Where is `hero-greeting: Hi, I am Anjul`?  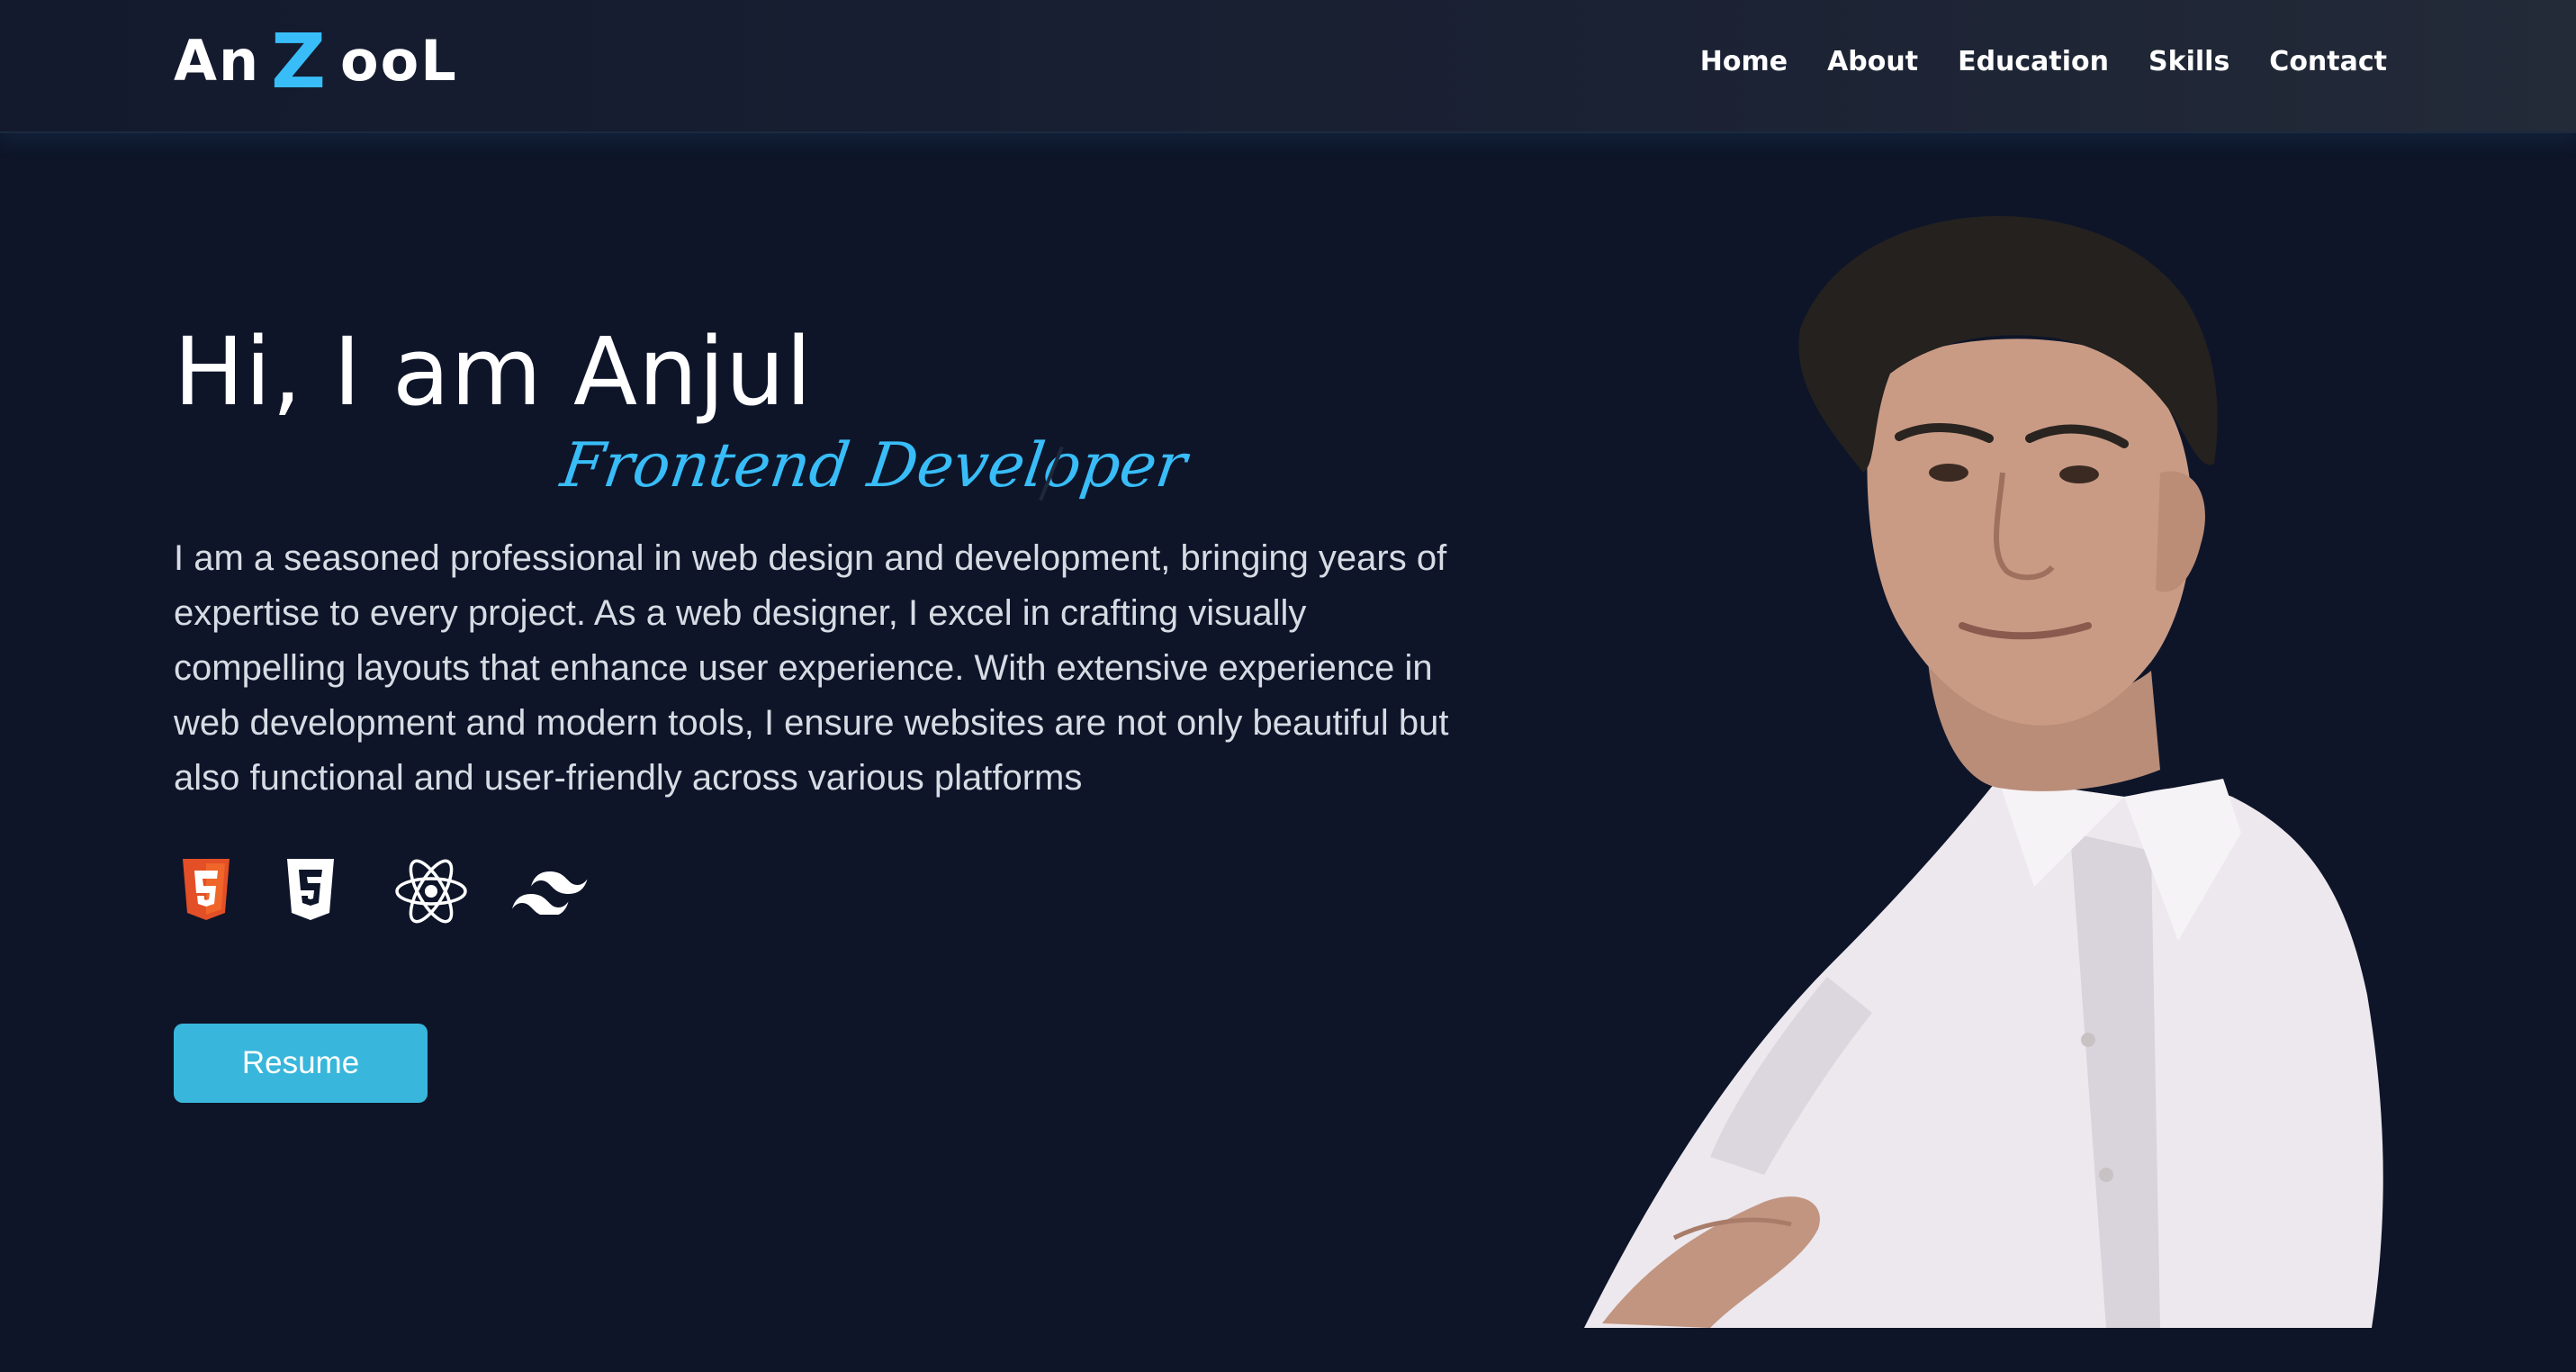
hero-greeting: Hi, I am Anjul is located at coordinates (493, 372).